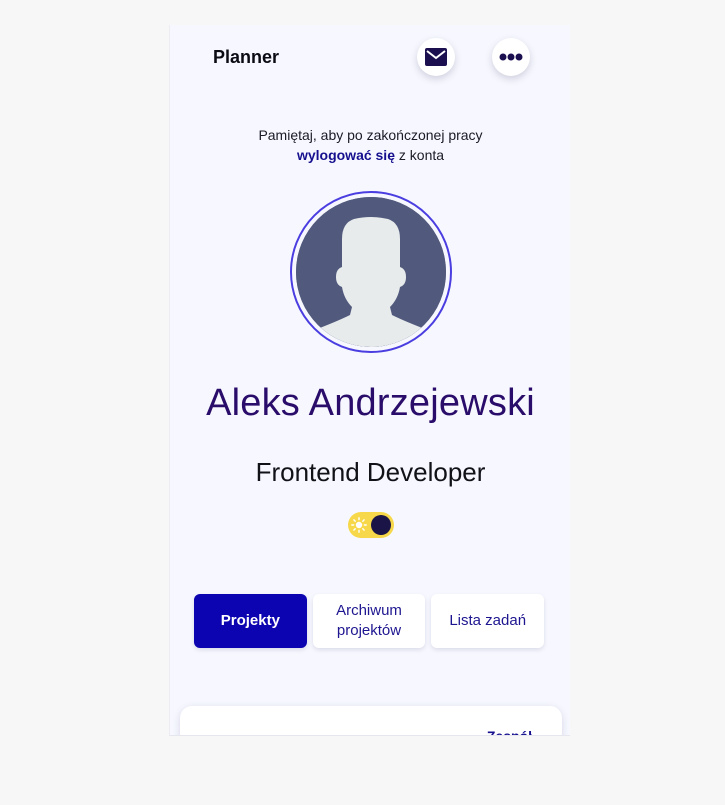 The image size is (725, 805). Describe the element at coordinates (246, 57) in the screenshot. I see `app-title: Planner` at that location.